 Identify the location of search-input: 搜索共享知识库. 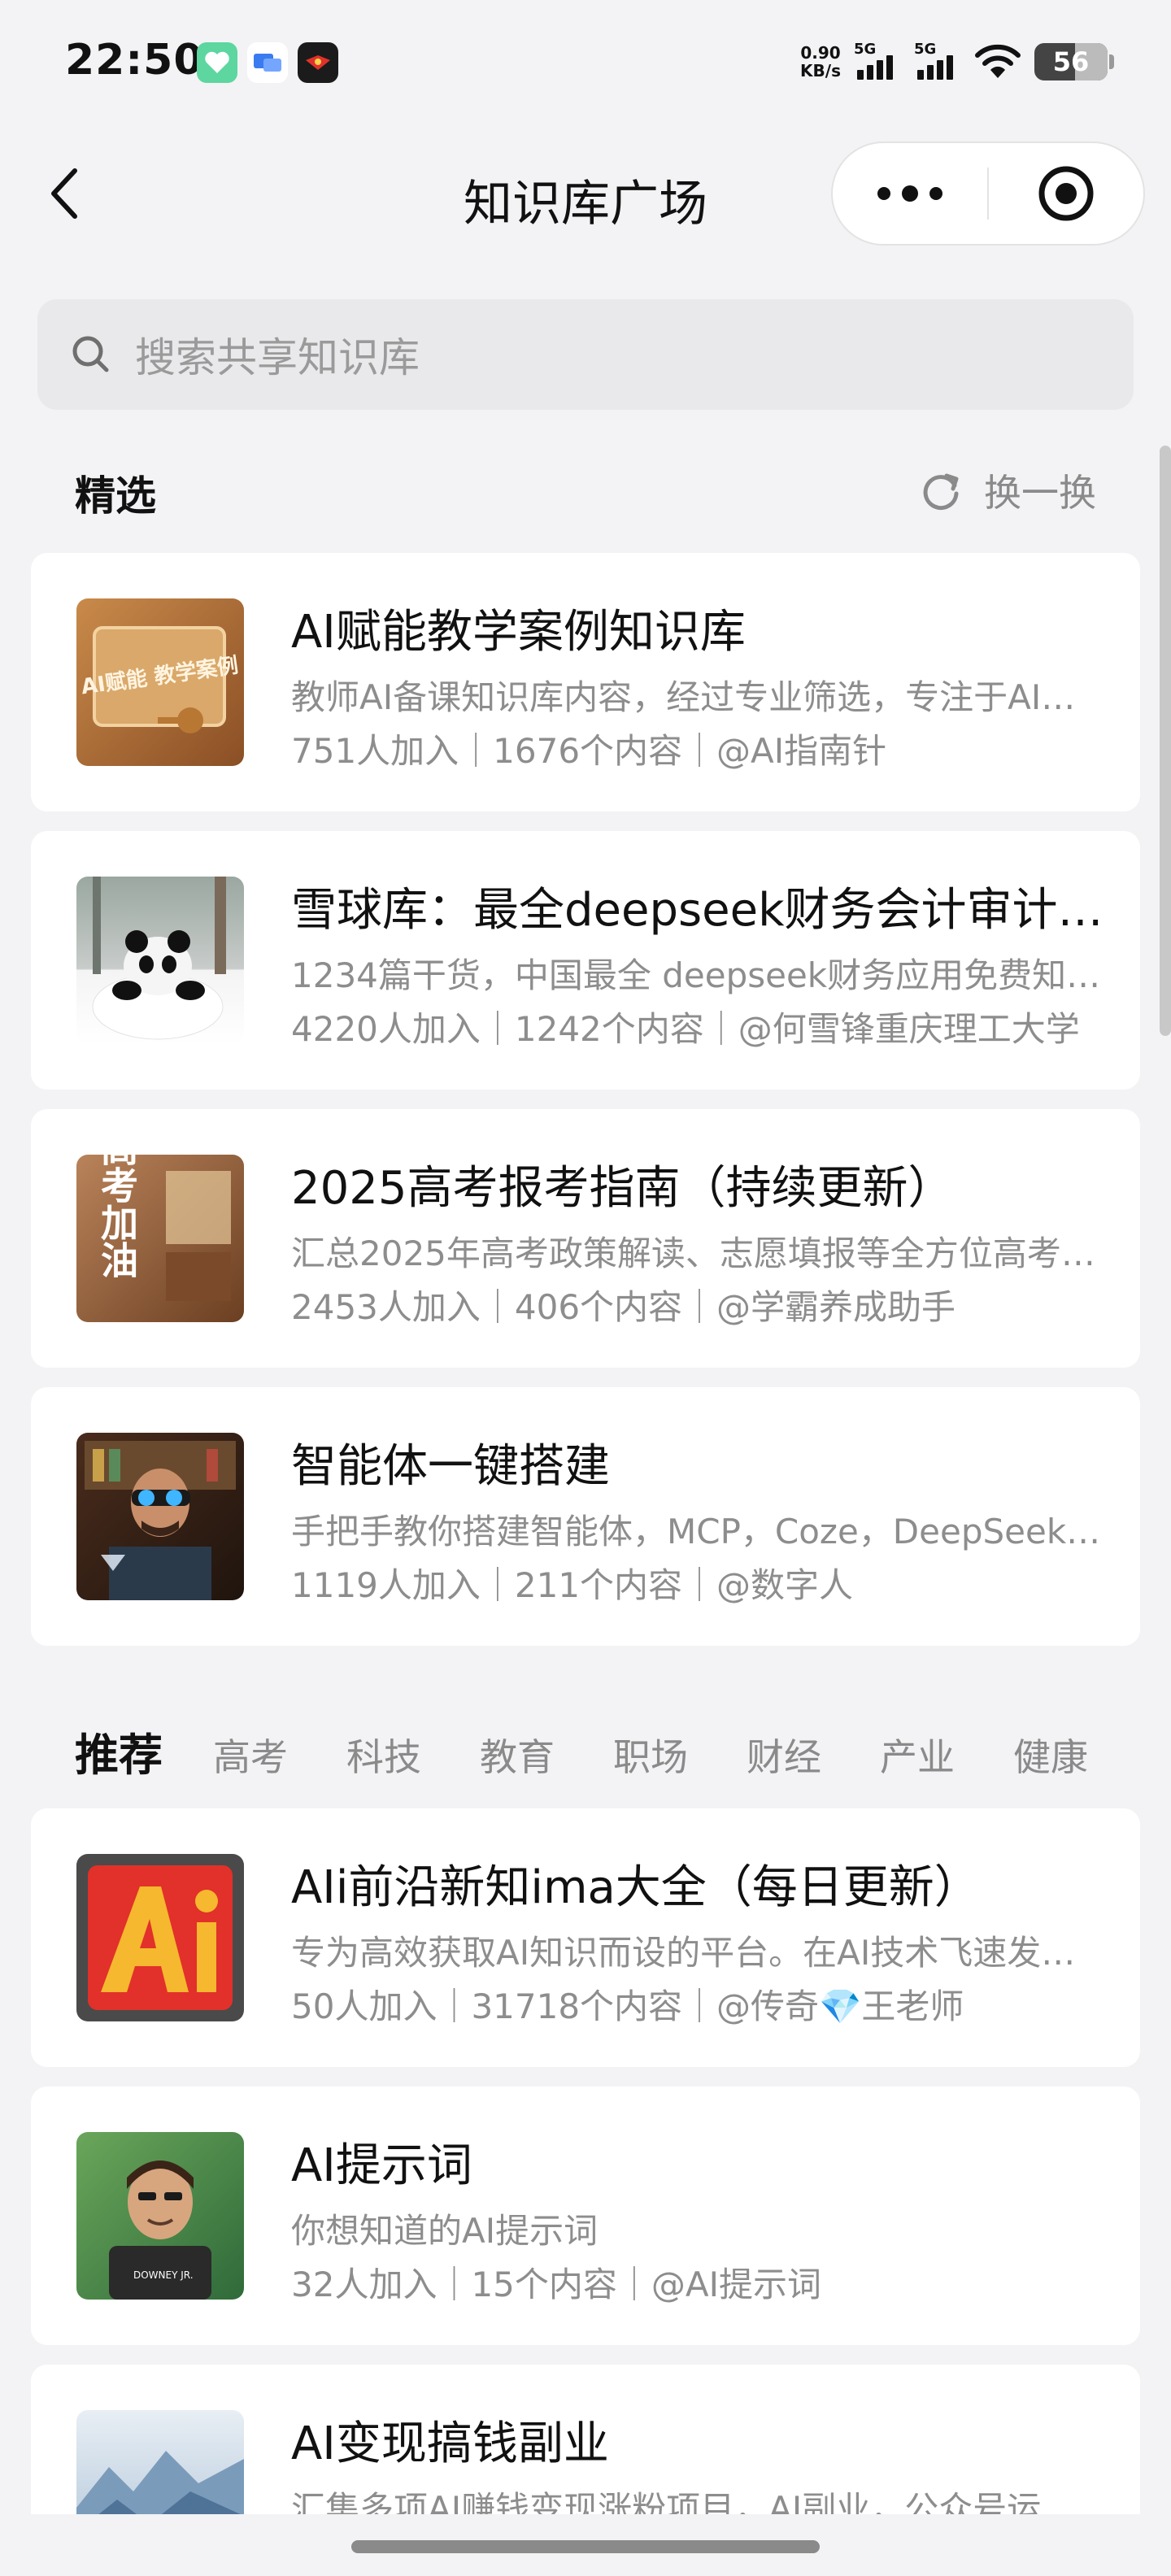
(585, 355).